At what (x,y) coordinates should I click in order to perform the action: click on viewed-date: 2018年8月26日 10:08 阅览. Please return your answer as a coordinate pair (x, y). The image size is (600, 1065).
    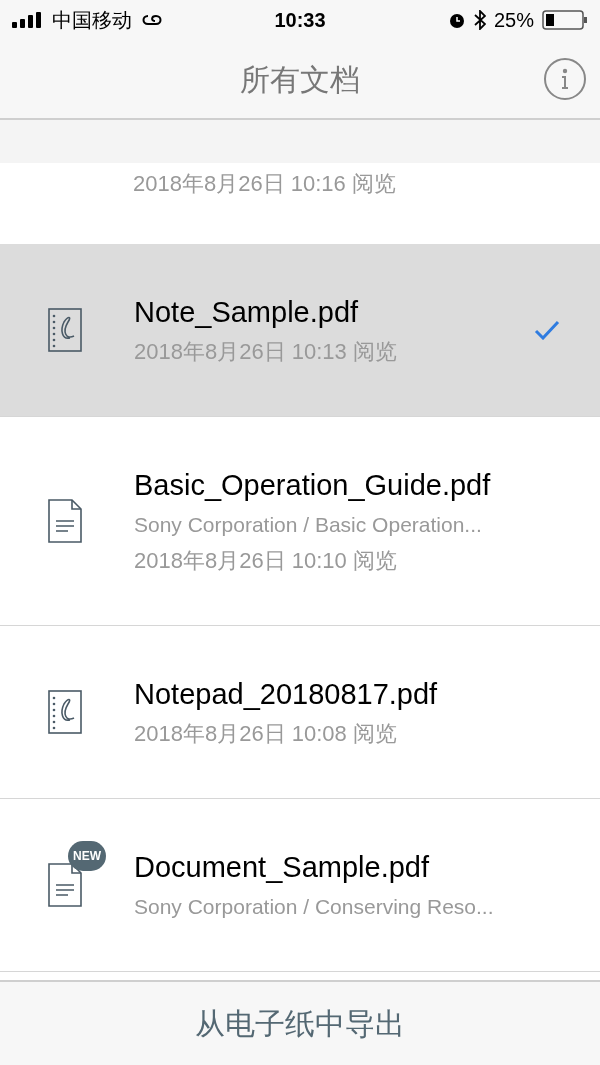
    Looking at the image, I should click on (266, 734).